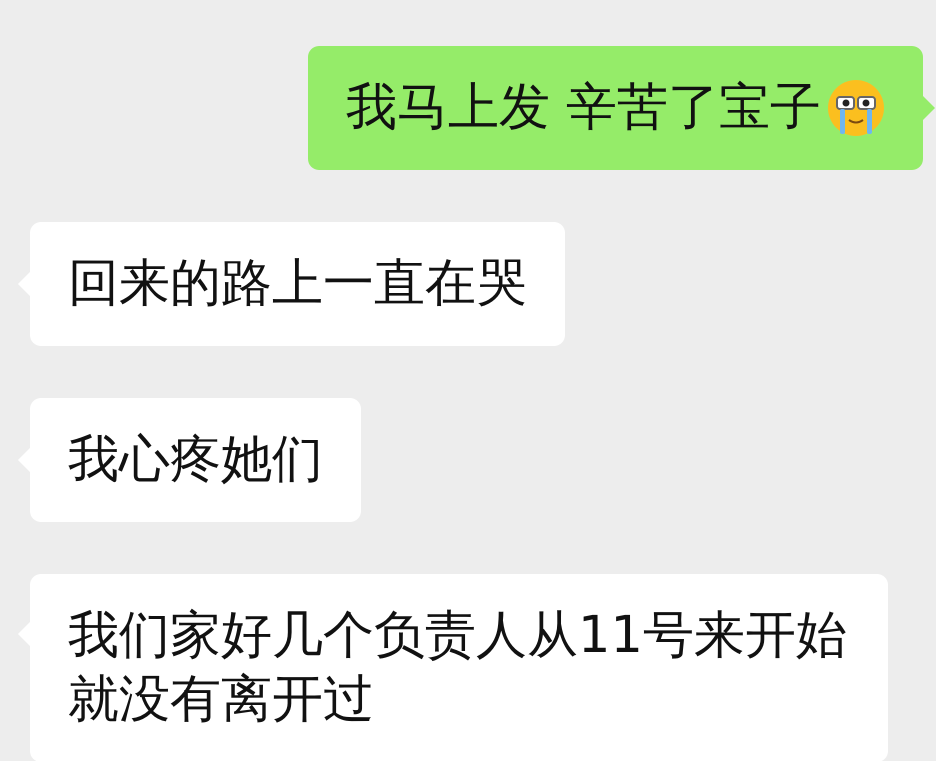 The image size is (936, 761). Describe the element at coordinates (583, 108) in the screenshot. I see `message-text: 我马上发 辛苦了宝子` at that location.